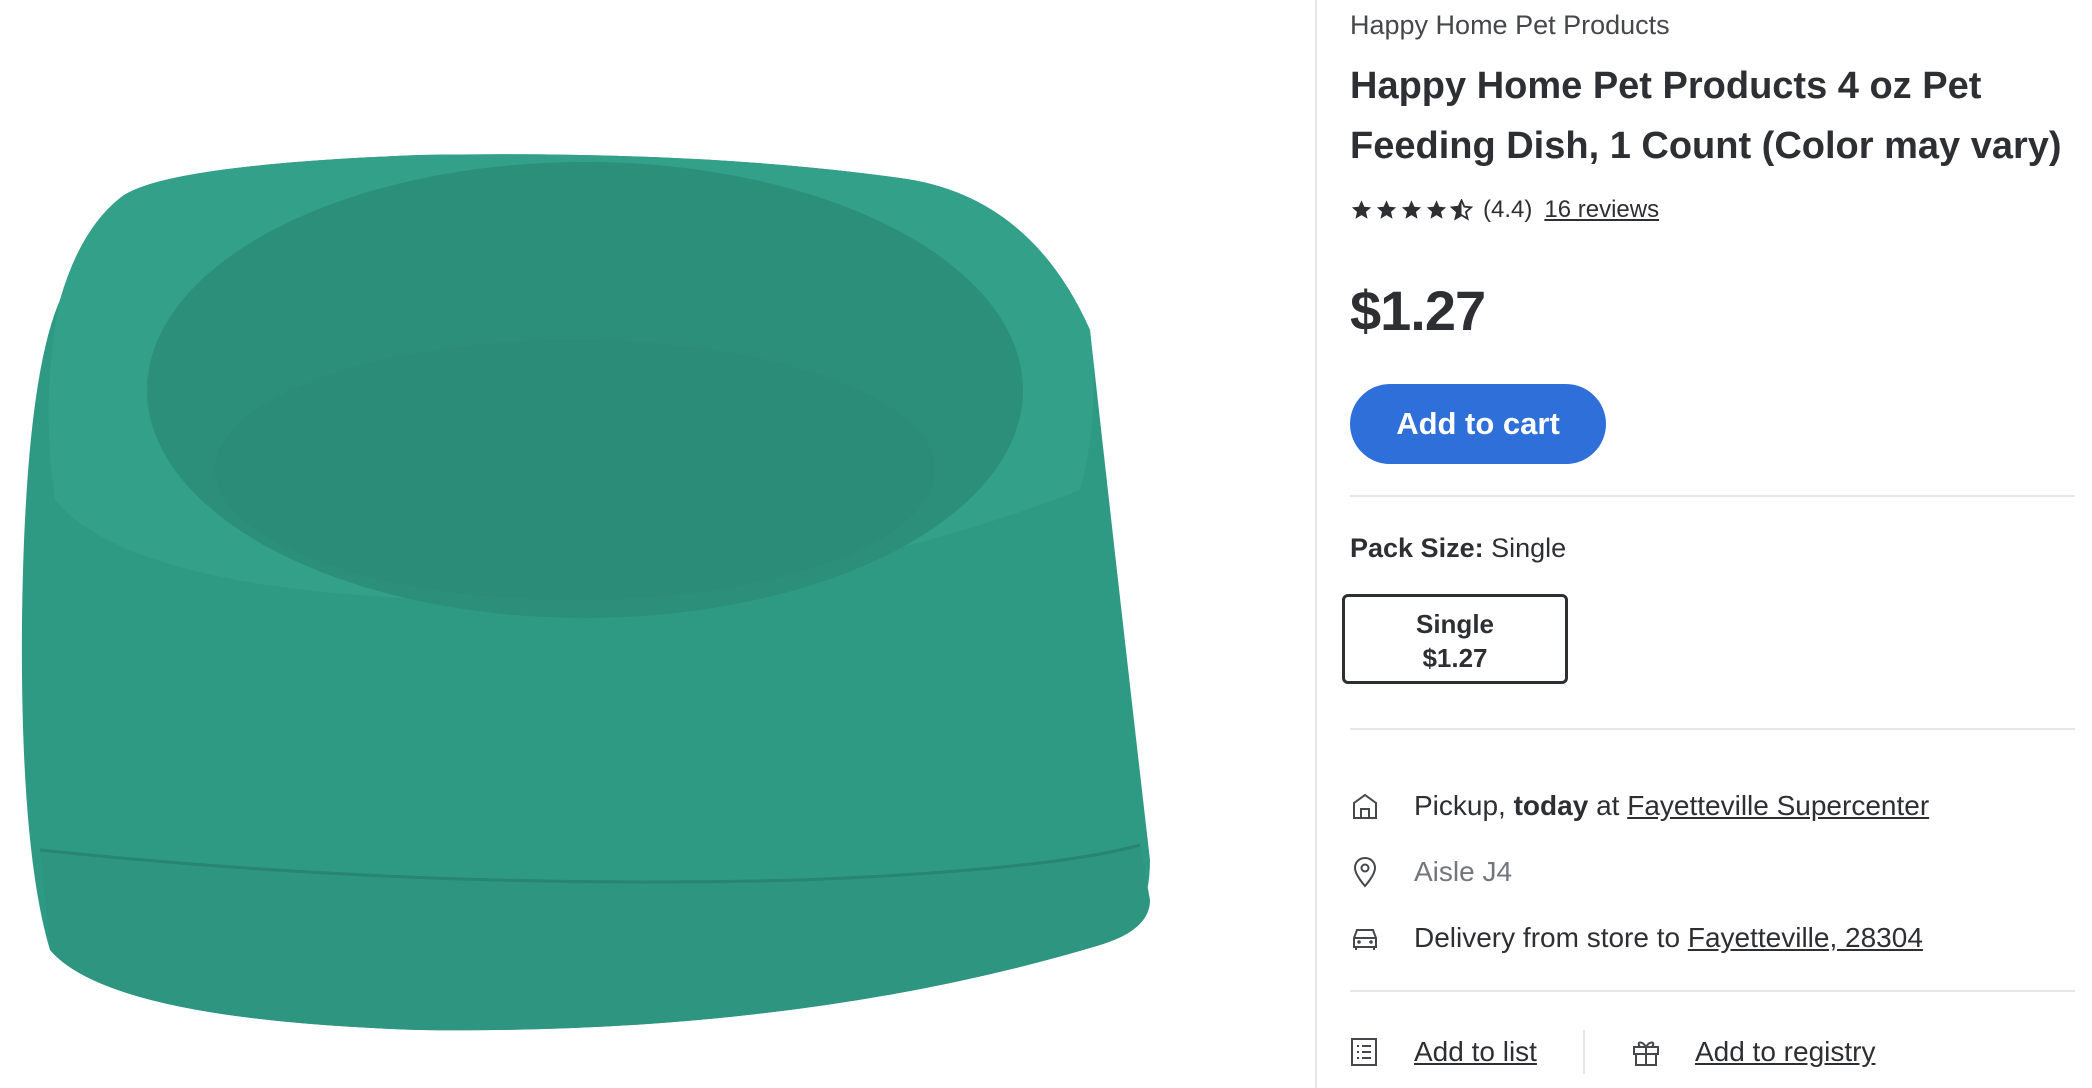 The height and width of the screenshot is (1088, 2092). What do you see at coordinates (1454, 624) in the screenshot?
I see `variant-name: Single` at bounding box center [1454, 624].